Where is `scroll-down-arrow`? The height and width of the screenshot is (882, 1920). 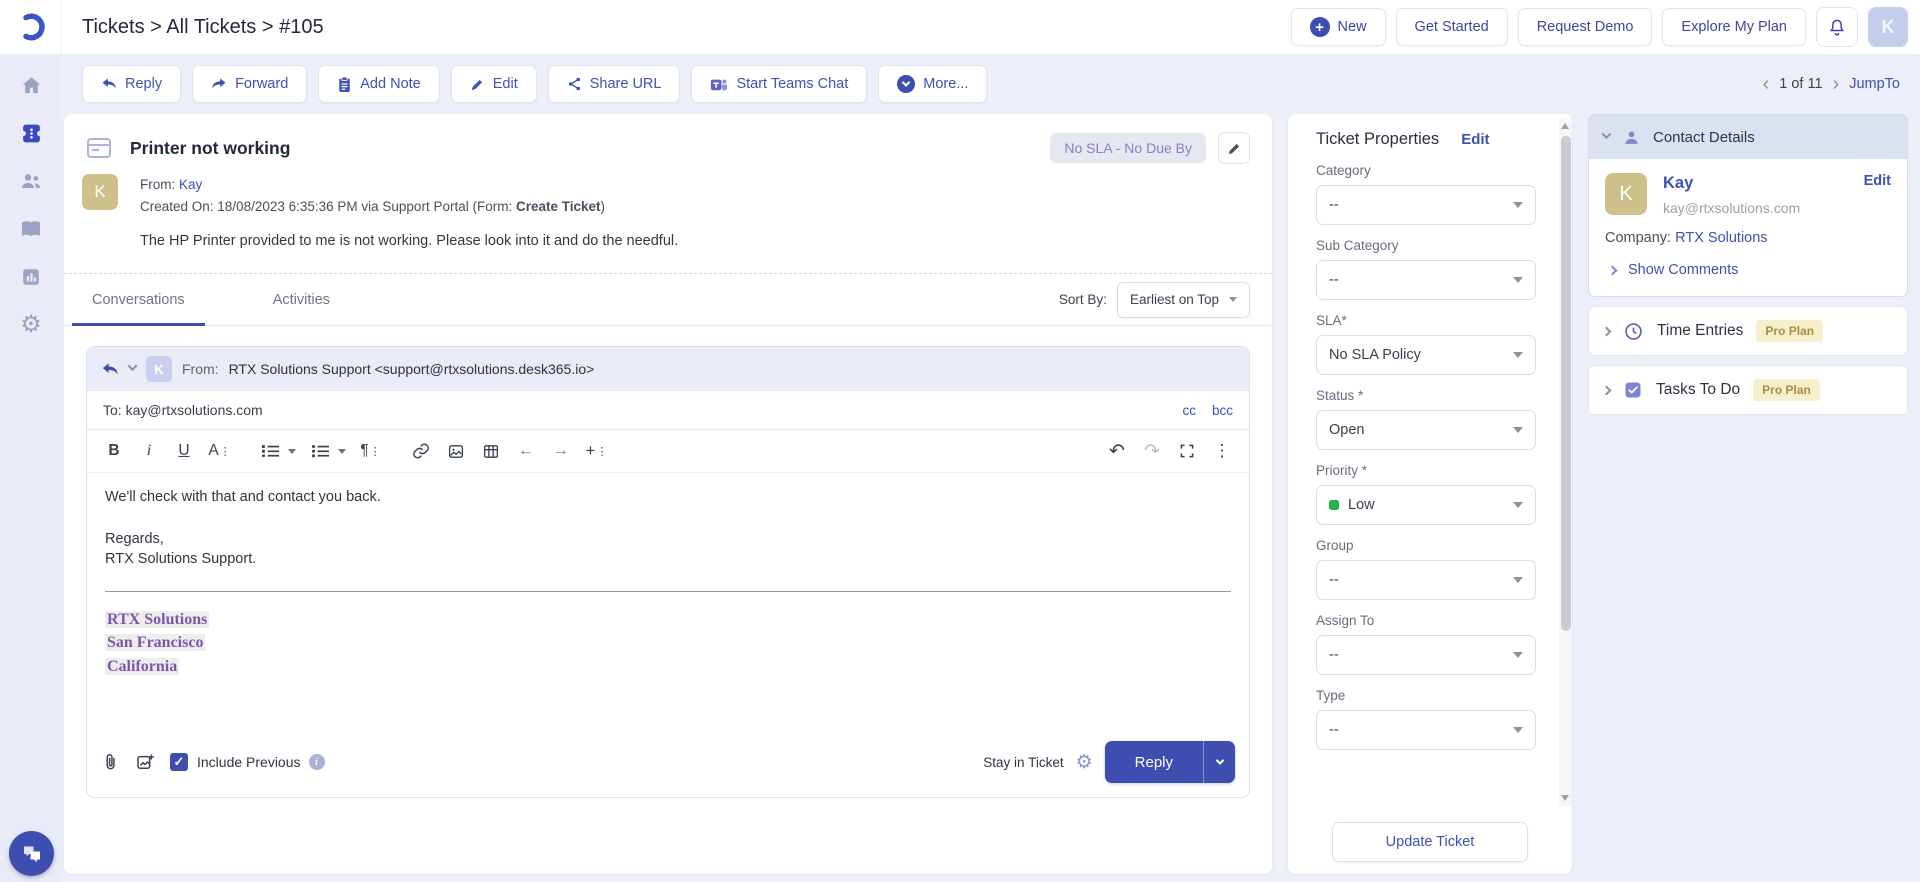 scroll-down-arrow is located at coordinates (1565, 798).